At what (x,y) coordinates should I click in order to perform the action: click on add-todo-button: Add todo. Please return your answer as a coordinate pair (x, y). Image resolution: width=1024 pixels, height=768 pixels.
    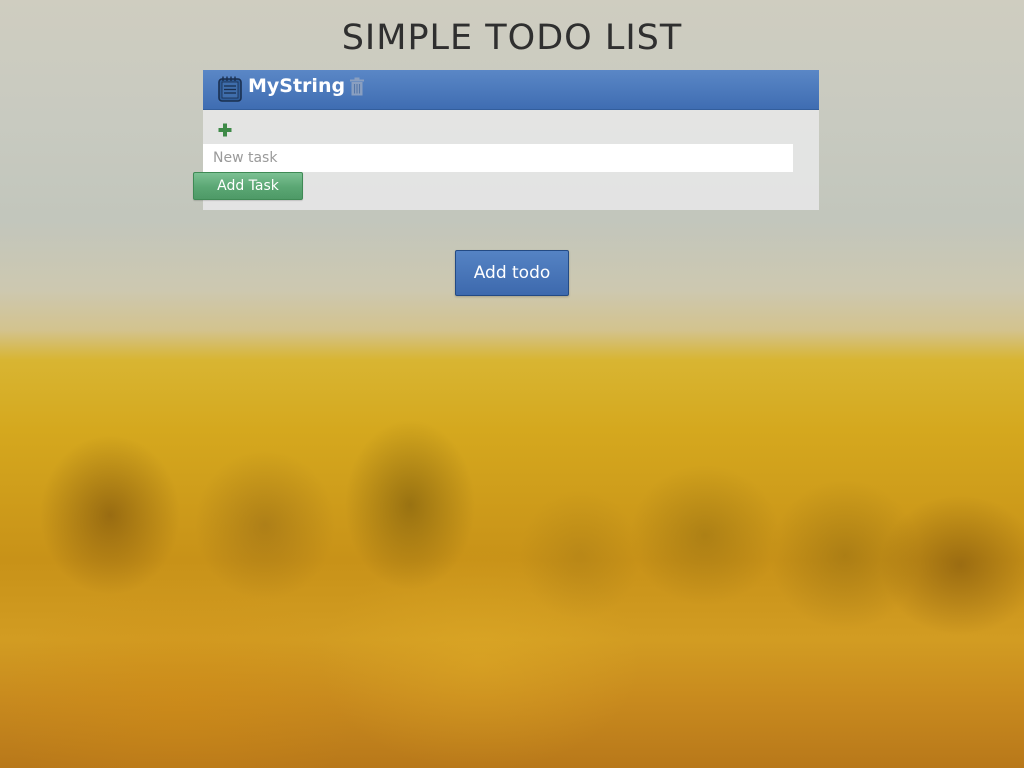
    Looking at the image, I should click on (512, 273).